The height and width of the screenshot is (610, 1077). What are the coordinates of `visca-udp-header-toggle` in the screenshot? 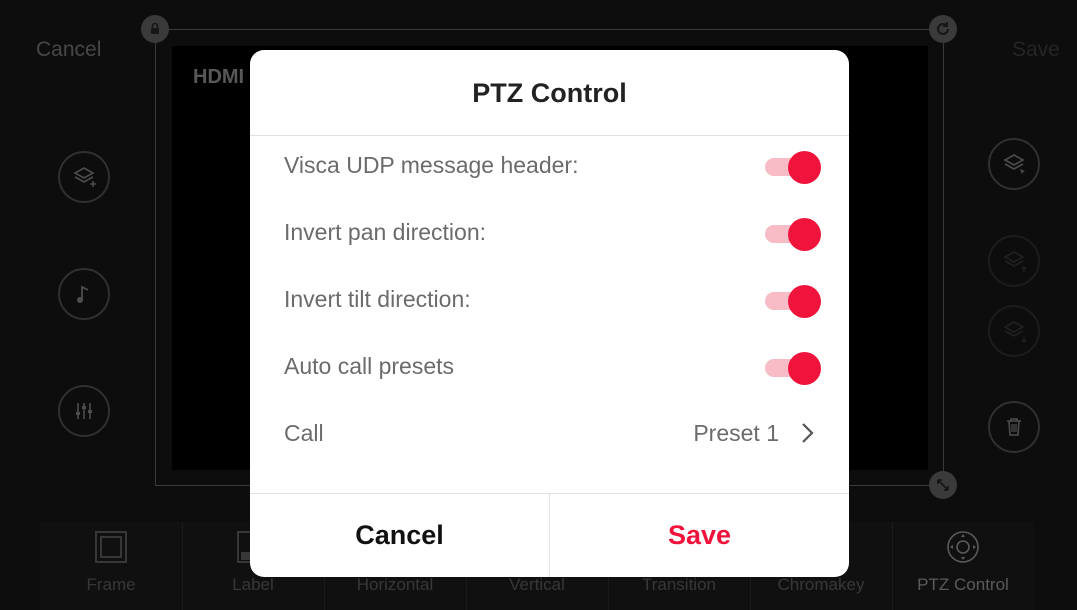 It's located at (793, 167).